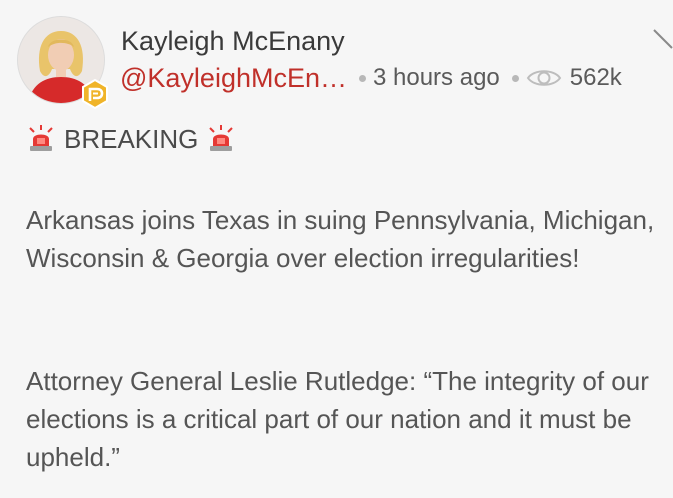 The width and height of the screenshot is (673, 498). What do you see at coordinates (595, 77) in the screenshot?
I see `view-count: 562k` at bounding box center [595, 77].